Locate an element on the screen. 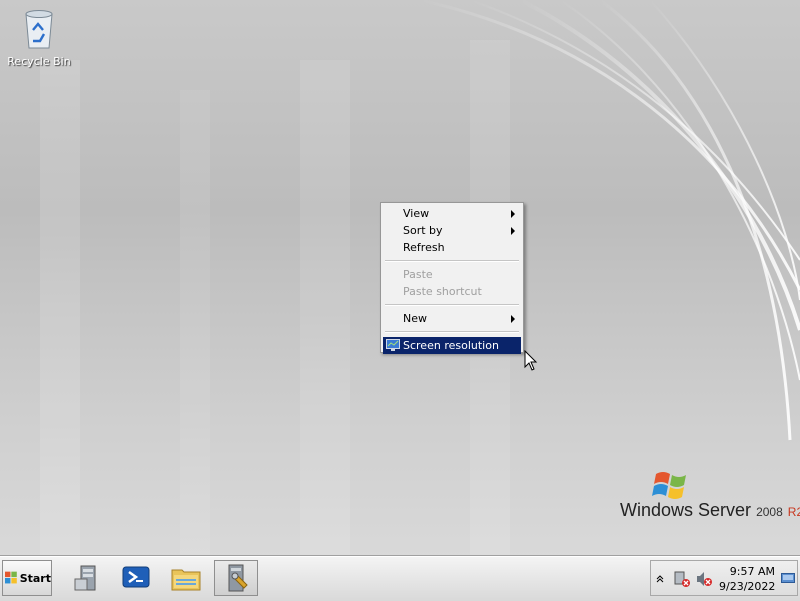 The image size is (800, 601). clock-date: 9/23/2022 is located at coordinates (747, 586).